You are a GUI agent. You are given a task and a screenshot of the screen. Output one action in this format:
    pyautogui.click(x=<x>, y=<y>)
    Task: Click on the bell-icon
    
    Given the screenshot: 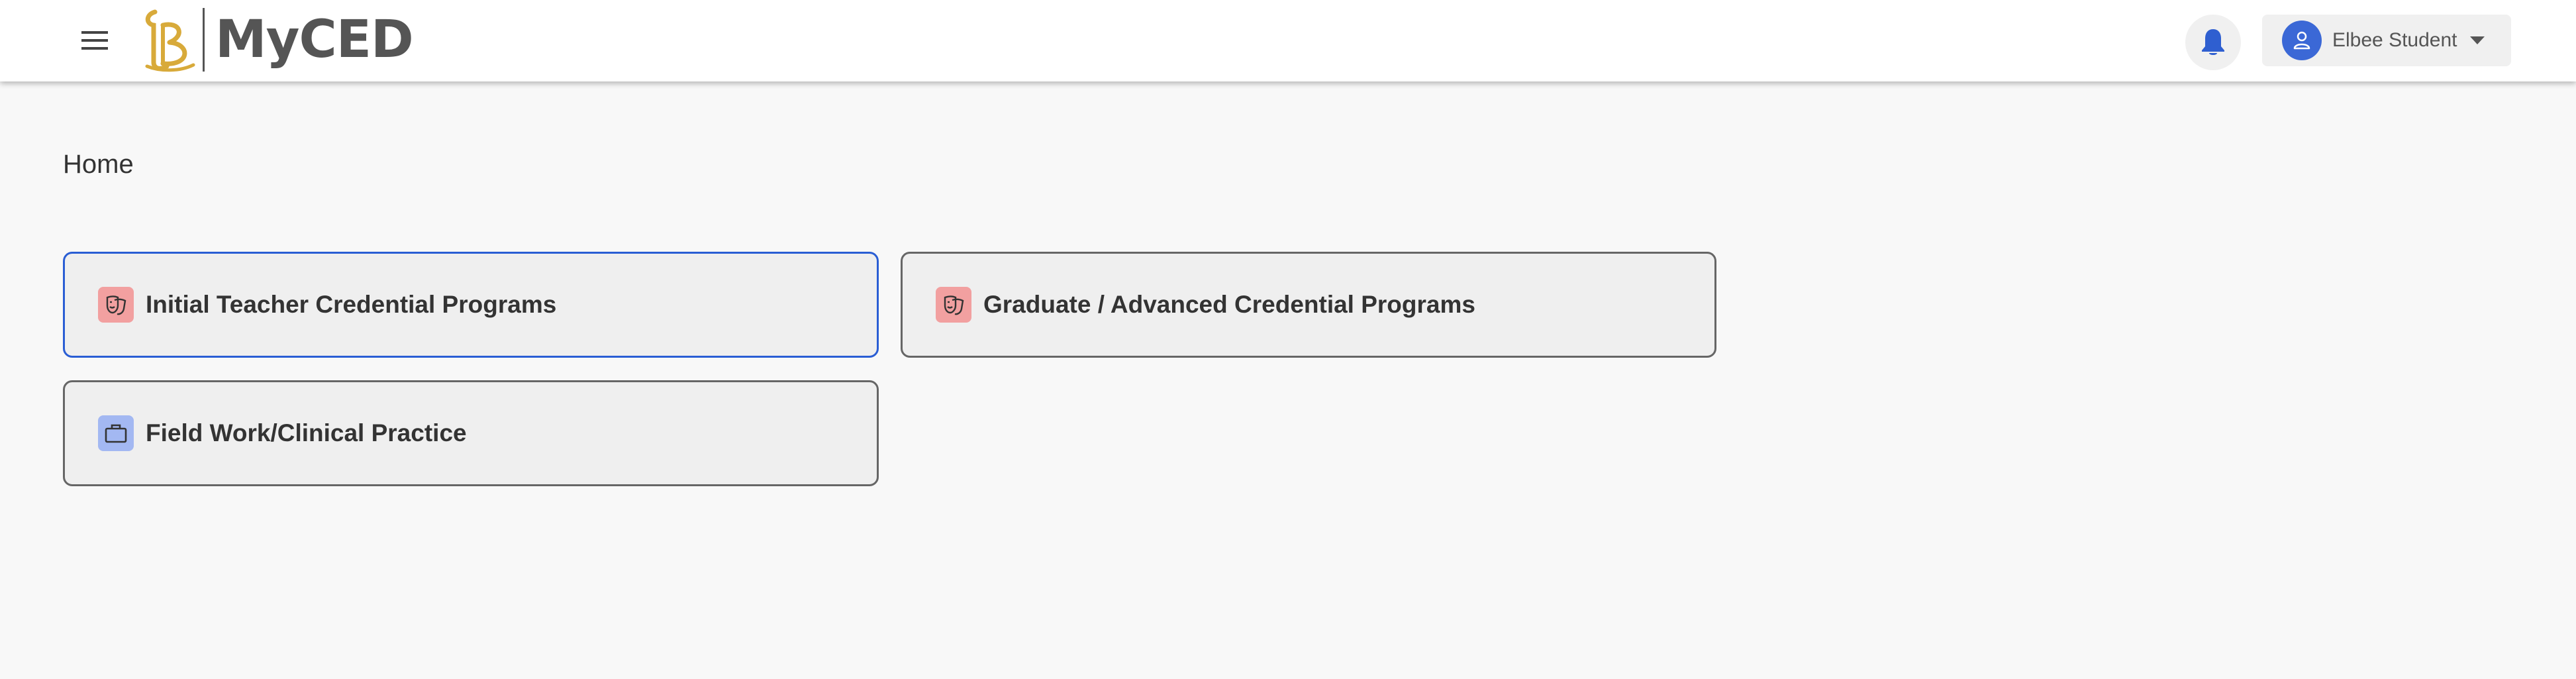 What is the action you would take?
    pyautogui.click(x=2213, y=42)
    